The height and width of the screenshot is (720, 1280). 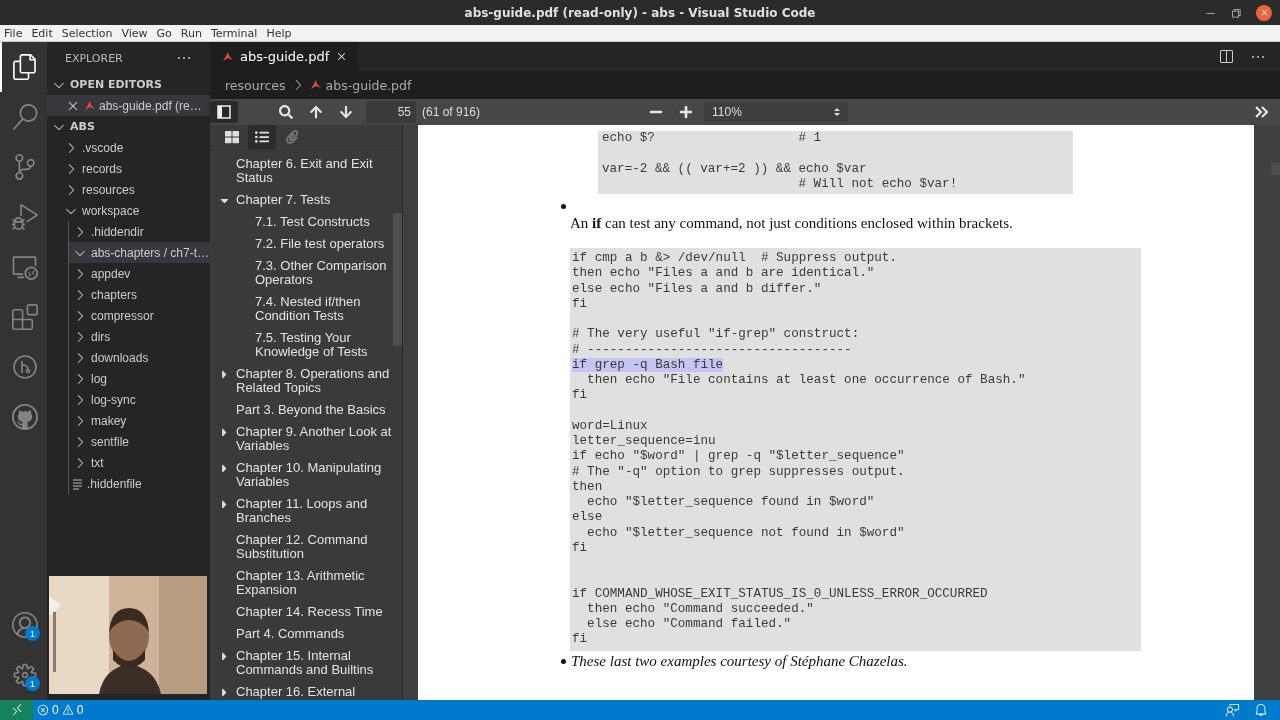 What do you see at coordinates (128, 168) in the screenshot?
I see `file-tree-item: records` at bounding box center [128, 168].